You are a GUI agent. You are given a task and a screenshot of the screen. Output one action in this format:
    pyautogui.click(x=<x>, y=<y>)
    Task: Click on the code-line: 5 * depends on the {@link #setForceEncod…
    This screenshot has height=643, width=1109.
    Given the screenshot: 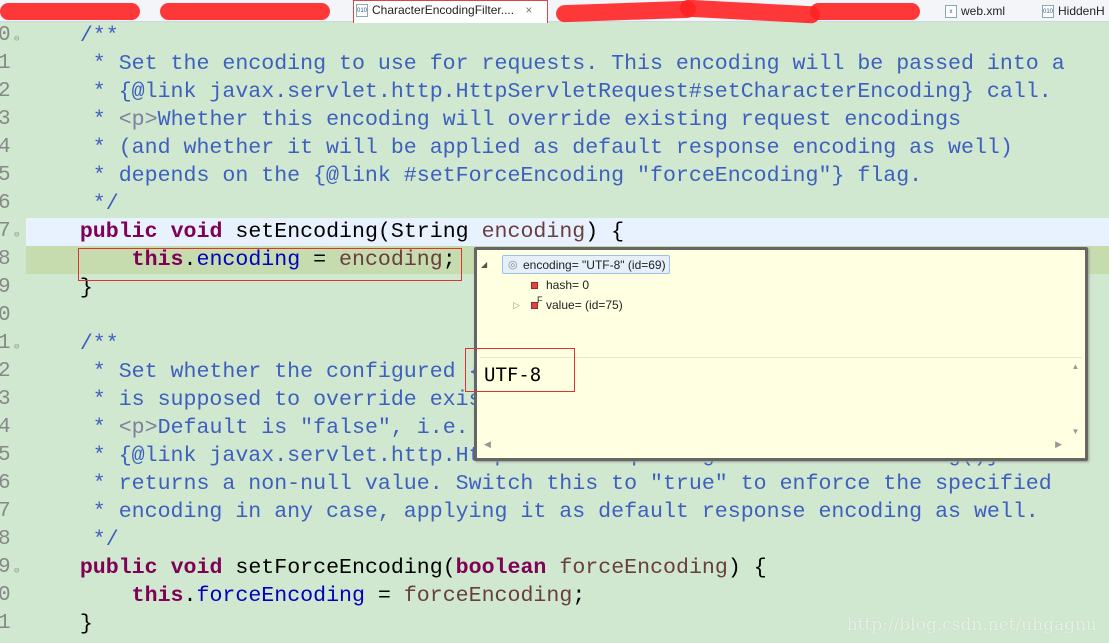 What is the action you would take?
    pyautogui.click(x=554, y=176)
    